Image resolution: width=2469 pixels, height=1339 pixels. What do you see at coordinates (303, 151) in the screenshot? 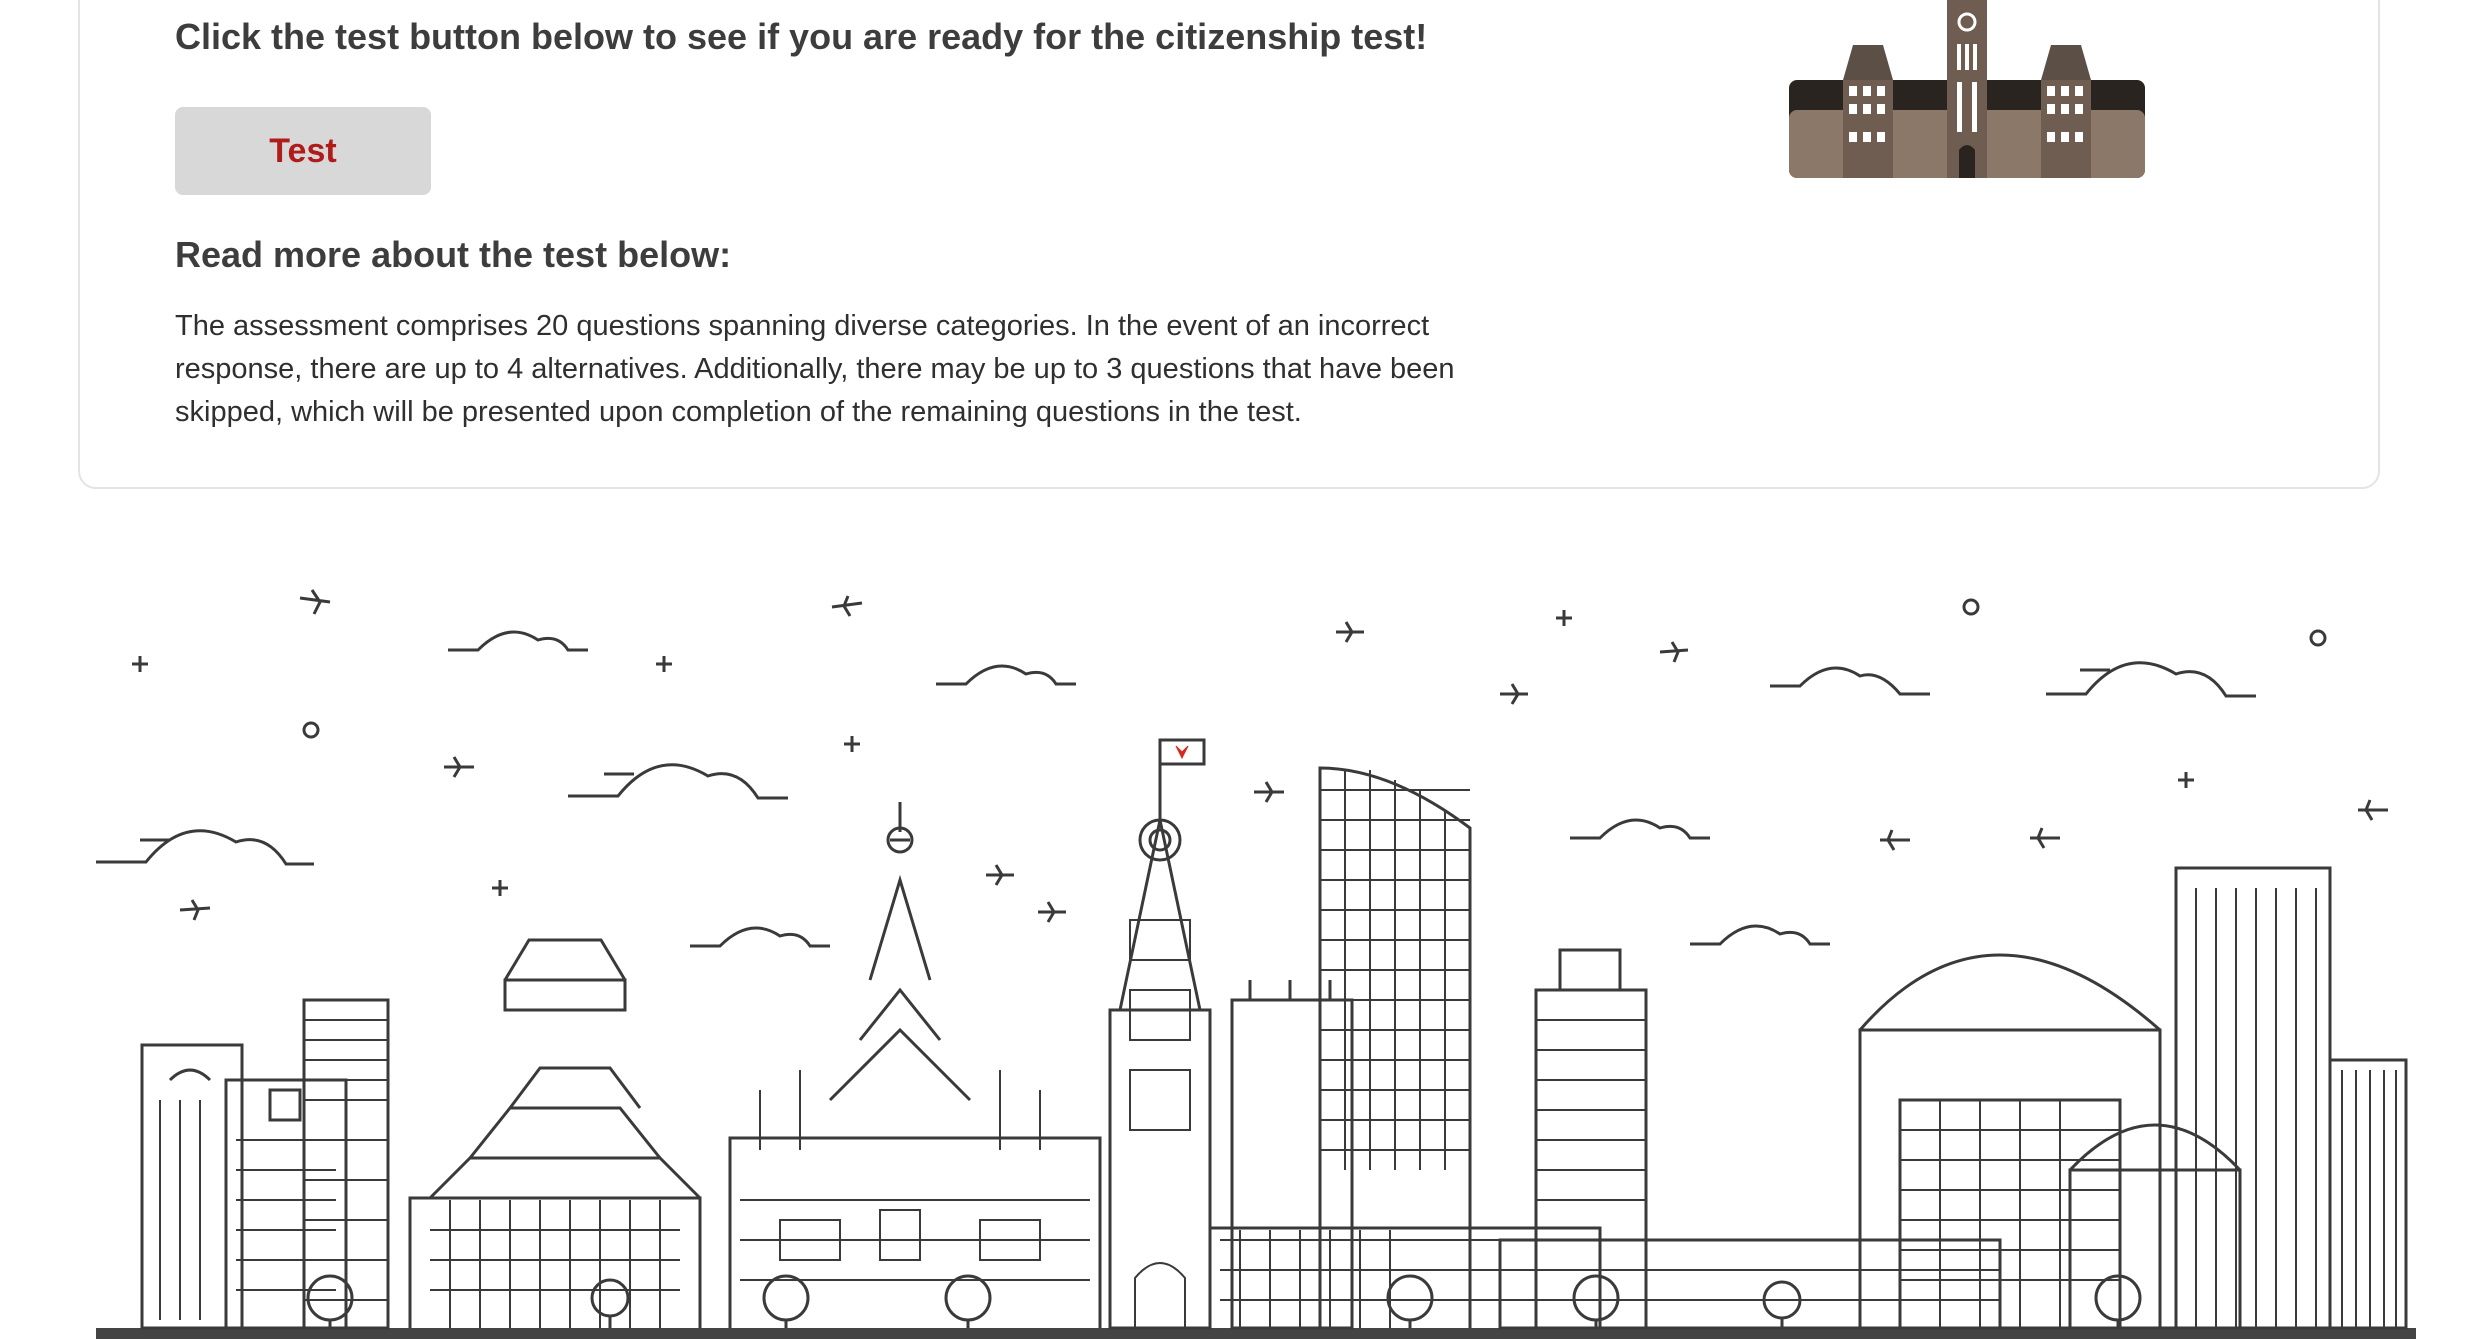
I see `test-button: Test` at bounding box center [303, 151].